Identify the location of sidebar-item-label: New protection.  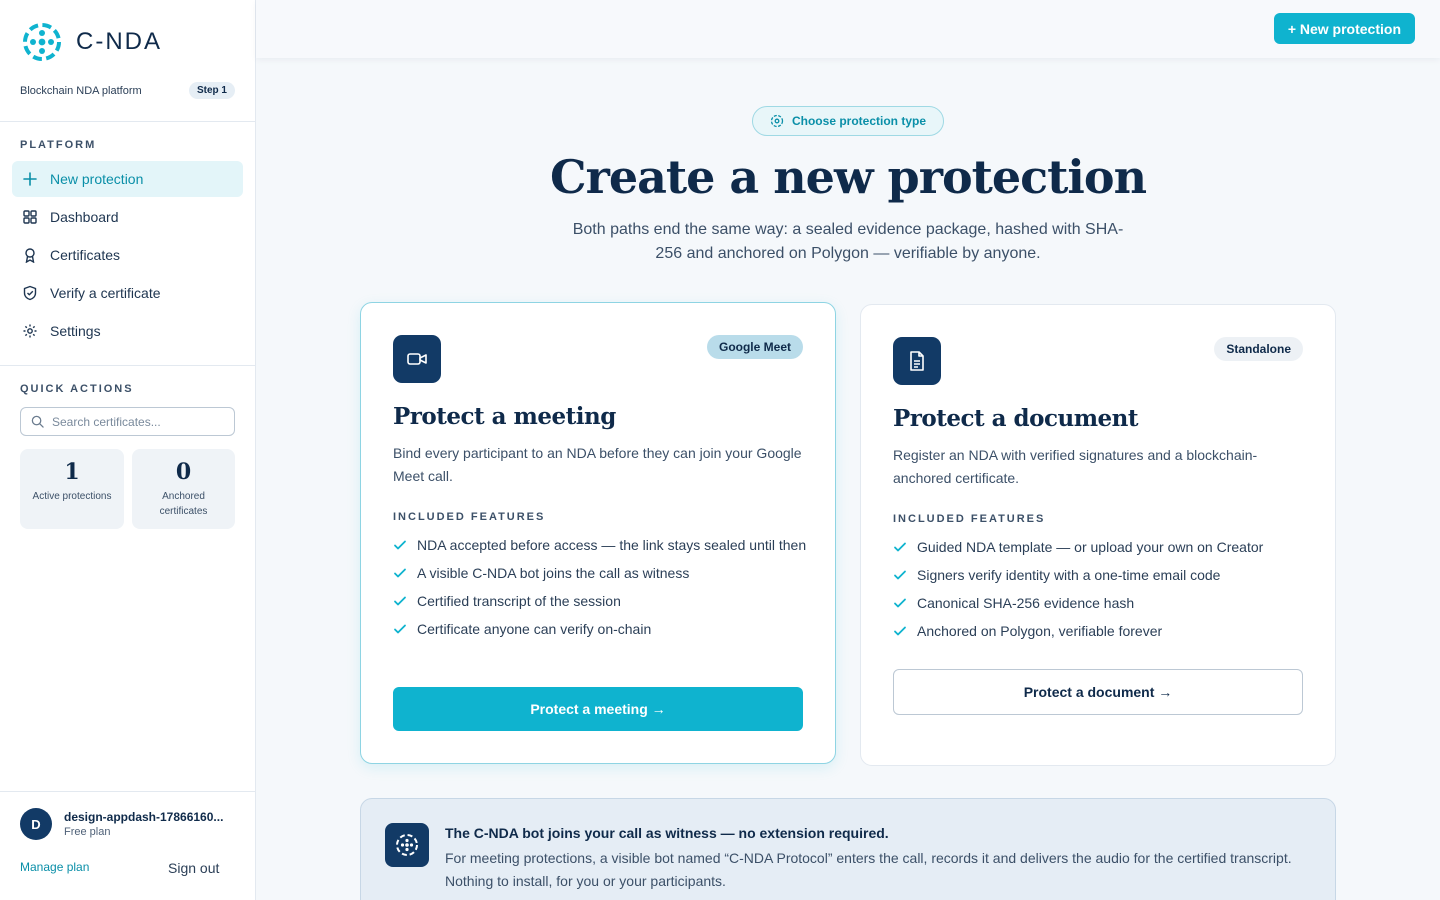
(97, 179).